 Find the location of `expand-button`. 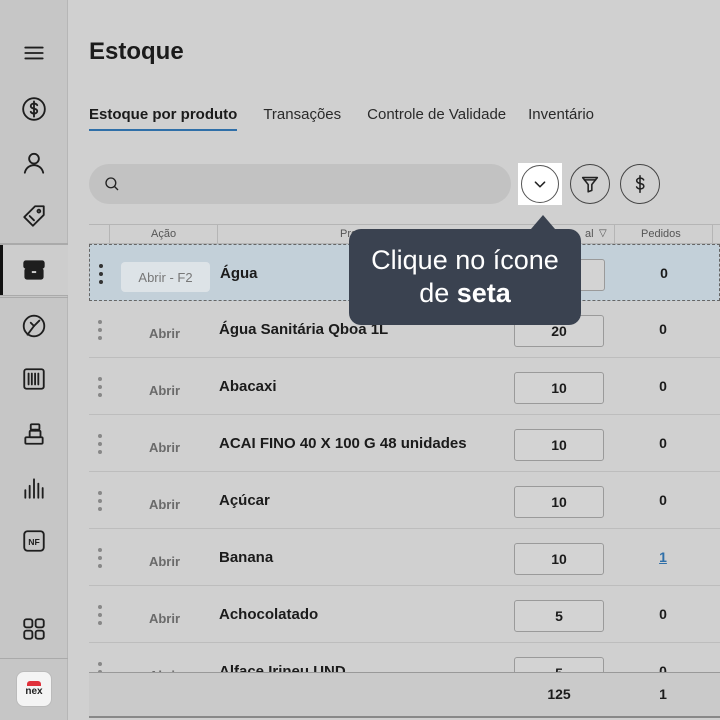

expand-button is located at coordinates (540, 184).